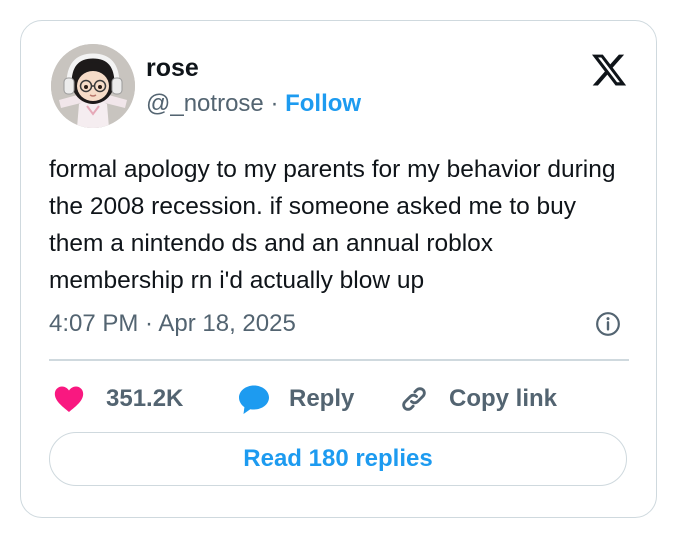 The width and height of the screenshot is (688, 548). I want to click on heart-icon, so click(69, 399).